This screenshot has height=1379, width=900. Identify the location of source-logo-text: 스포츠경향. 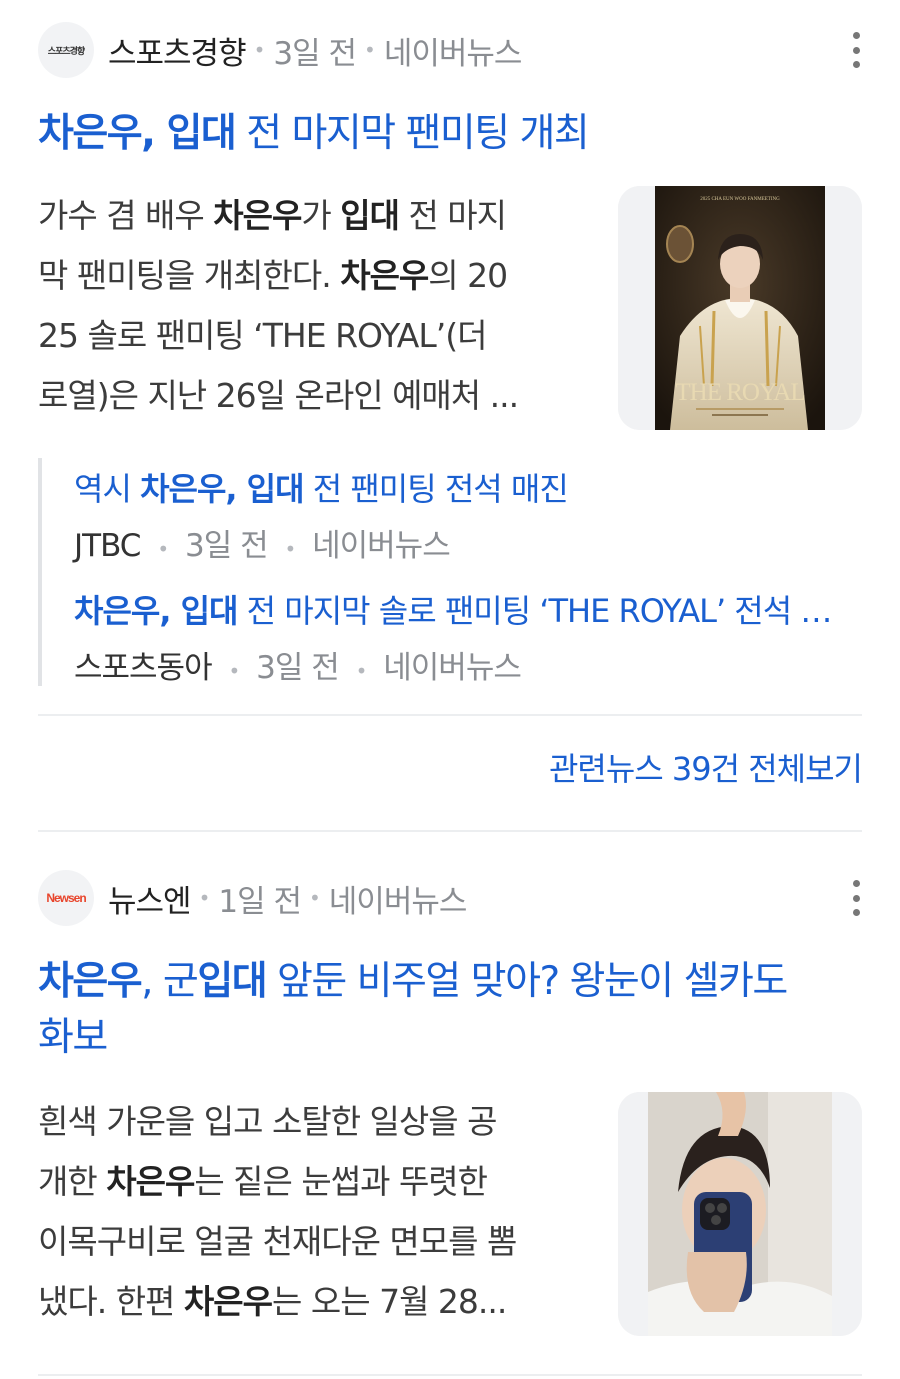
(66, 51).